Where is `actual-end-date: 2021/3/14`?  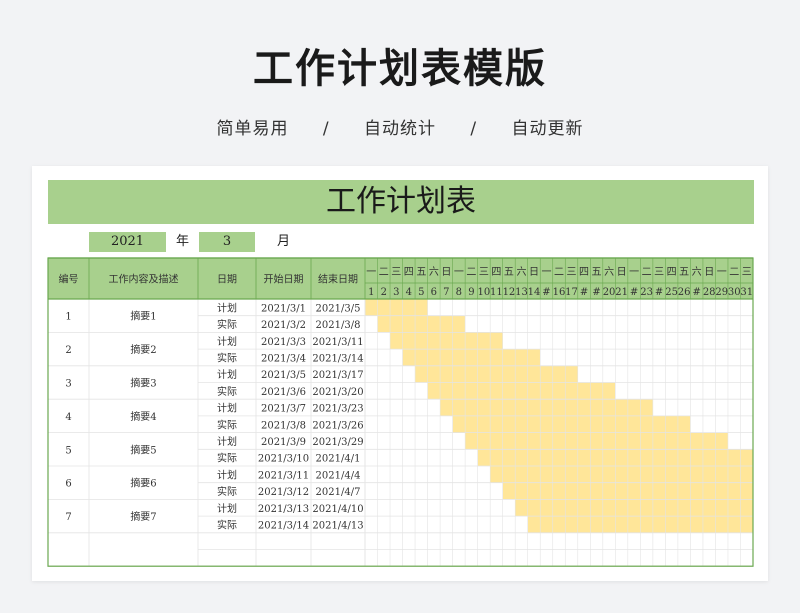
actual-end-date: 2021/3/14 is located at coordinates (337, 358).